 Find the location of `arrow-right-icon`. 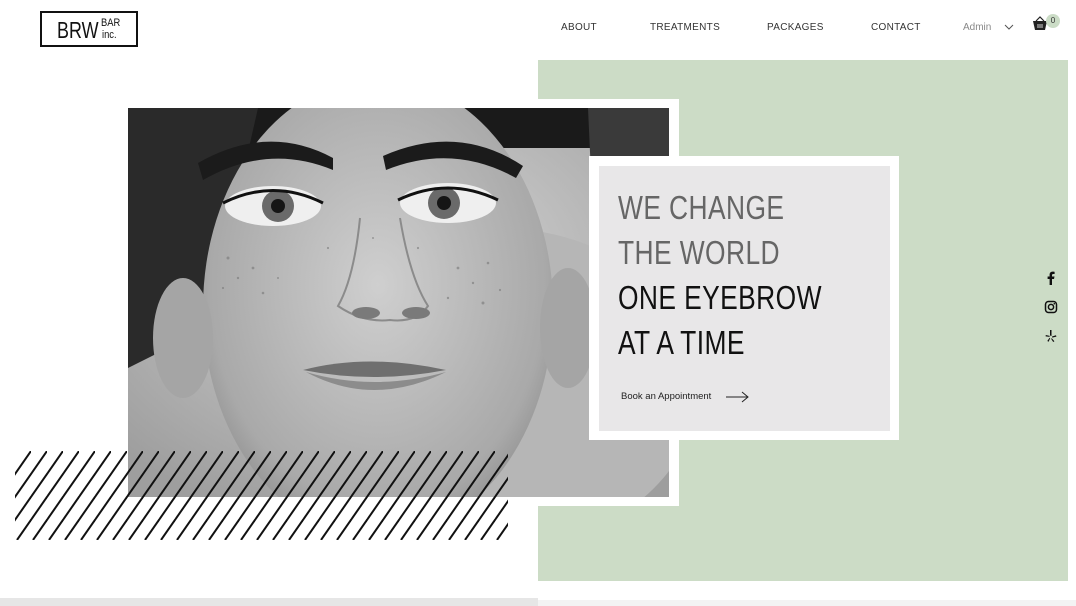

arrow-right-icon is located at coordinates (738, 397).